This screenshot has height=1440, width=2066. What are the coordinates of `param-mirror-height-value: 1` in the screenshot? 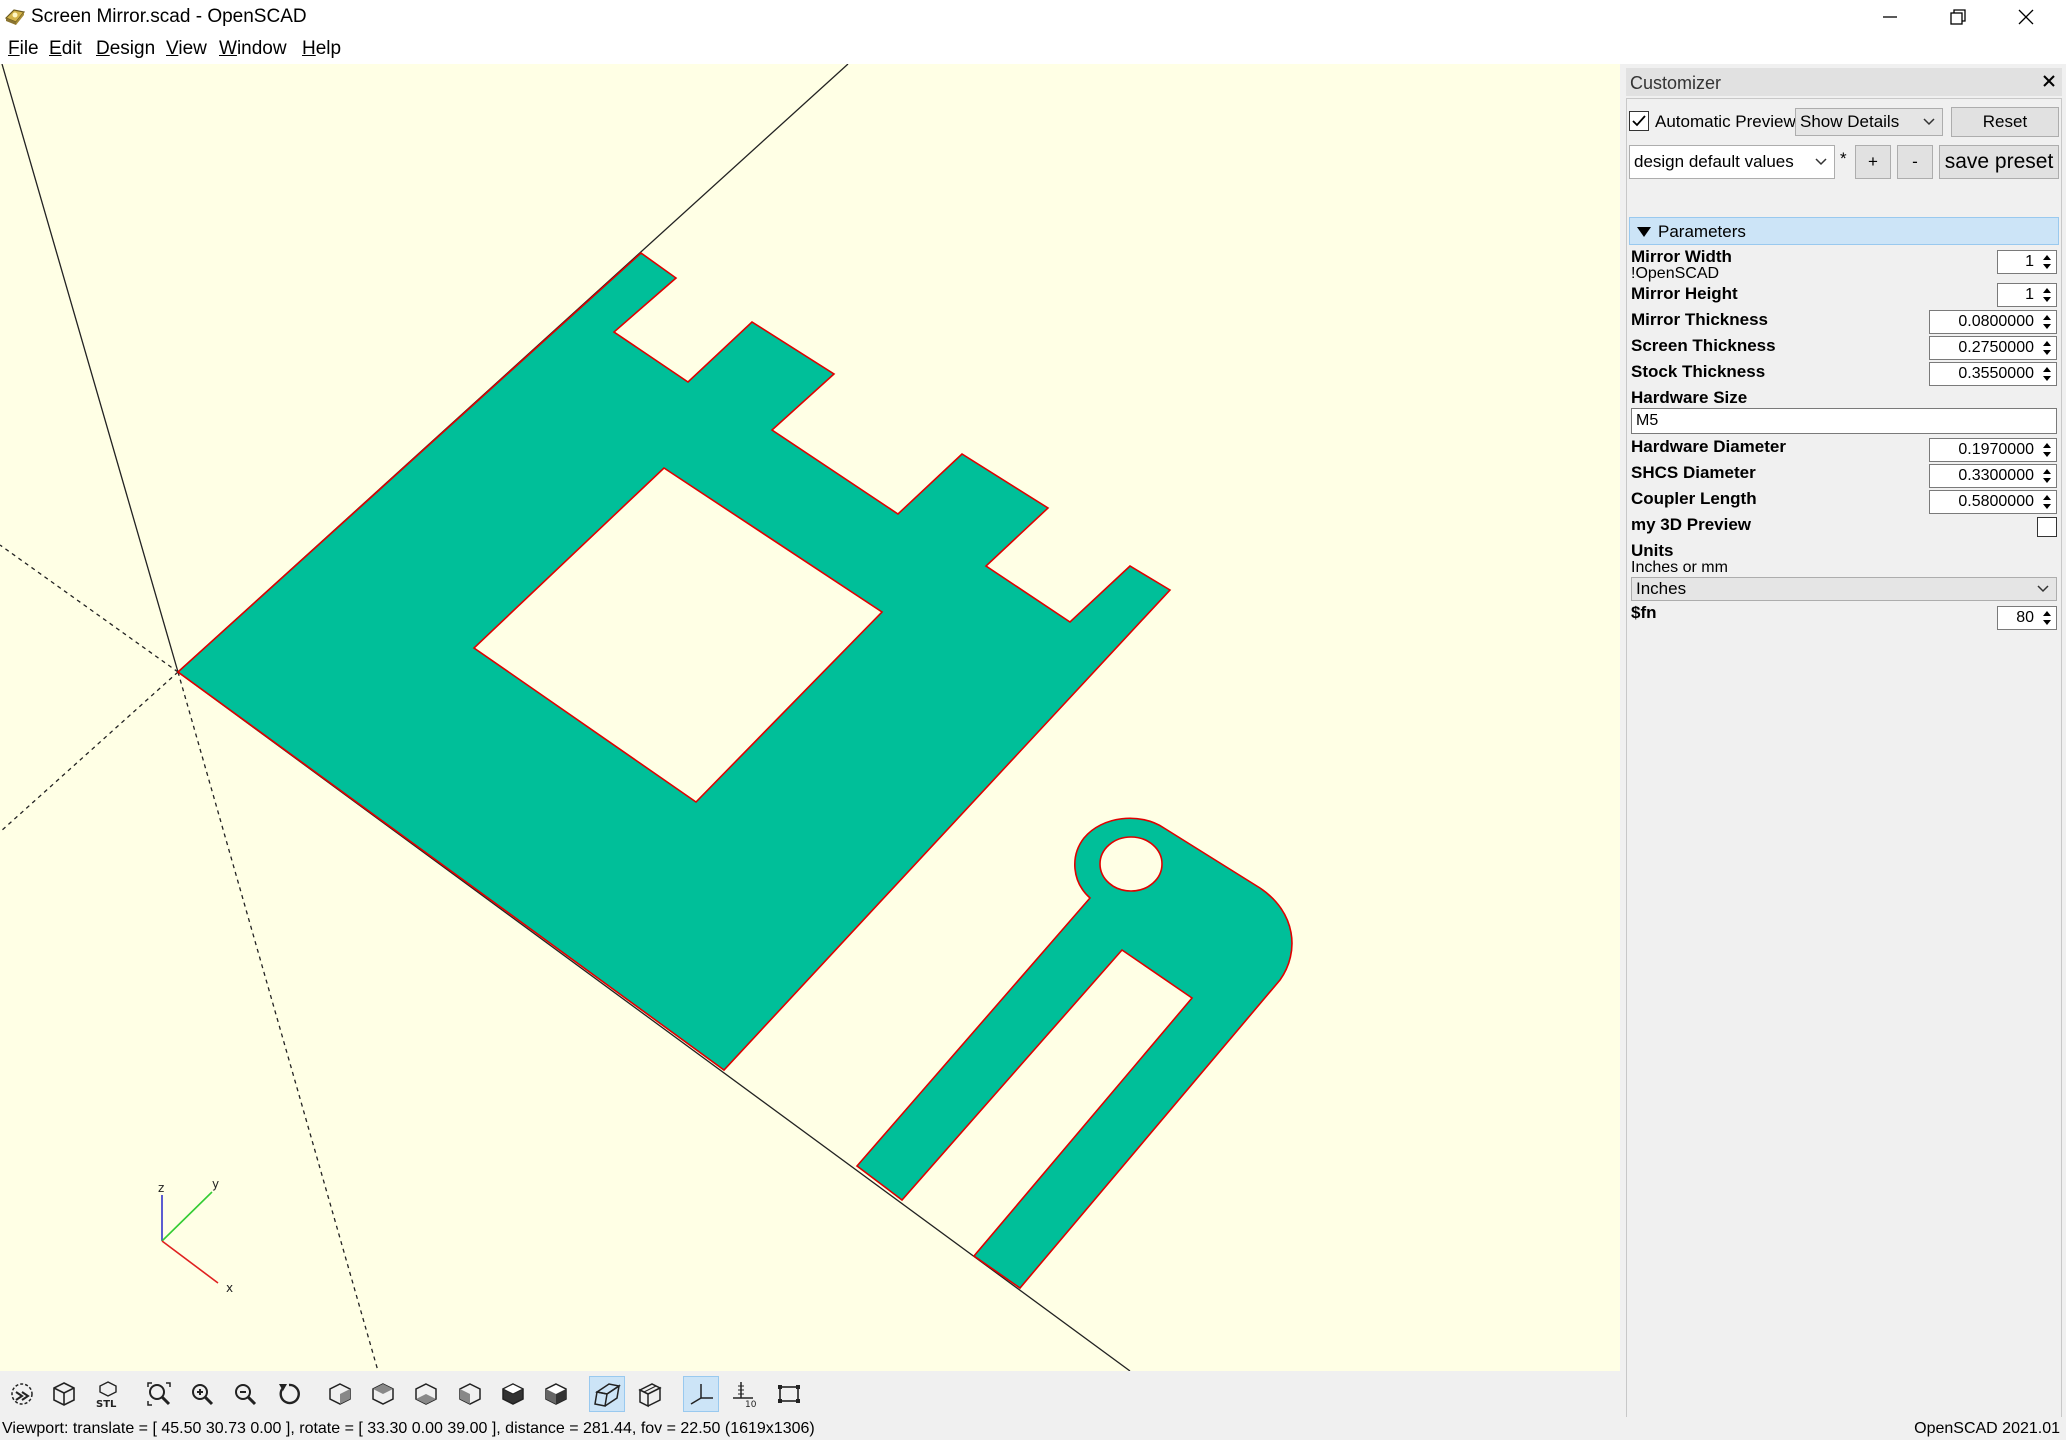 It's located at (2029, 294).